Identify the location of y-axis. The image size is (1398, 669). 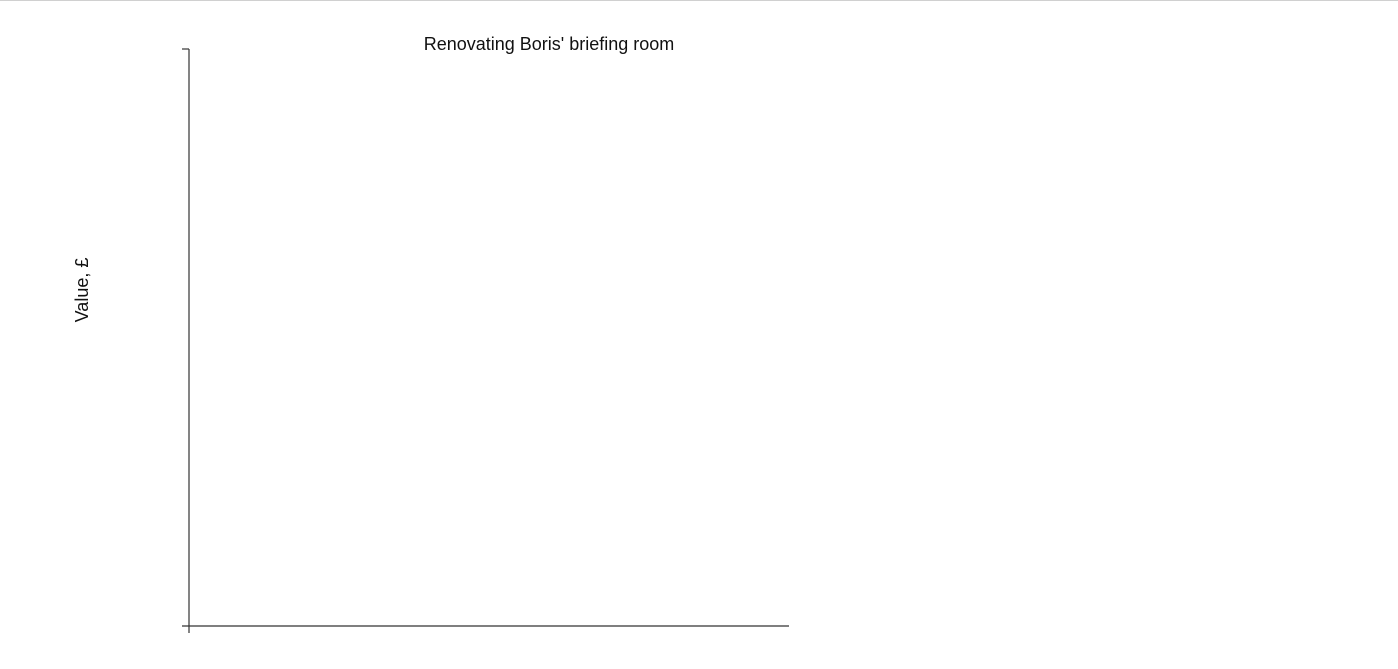
(186, 340).